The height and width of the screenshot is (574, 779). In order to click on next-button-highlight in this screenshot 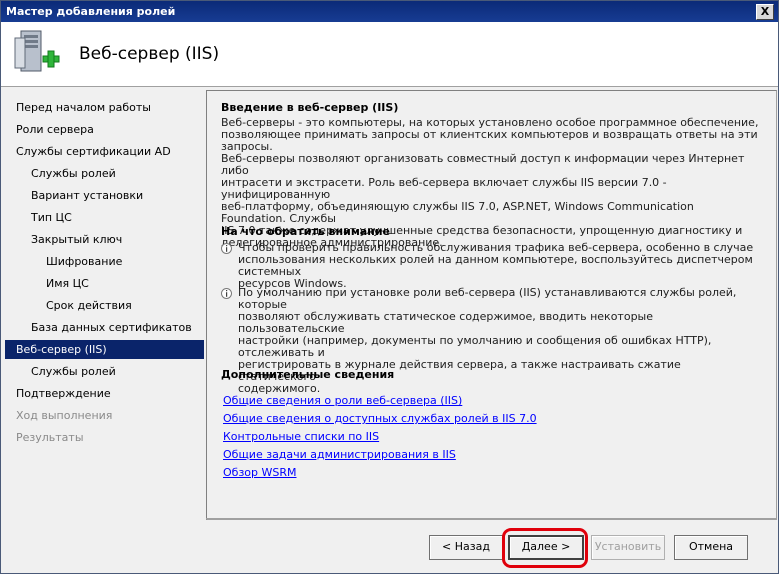, I will do `click(545, 548)`.